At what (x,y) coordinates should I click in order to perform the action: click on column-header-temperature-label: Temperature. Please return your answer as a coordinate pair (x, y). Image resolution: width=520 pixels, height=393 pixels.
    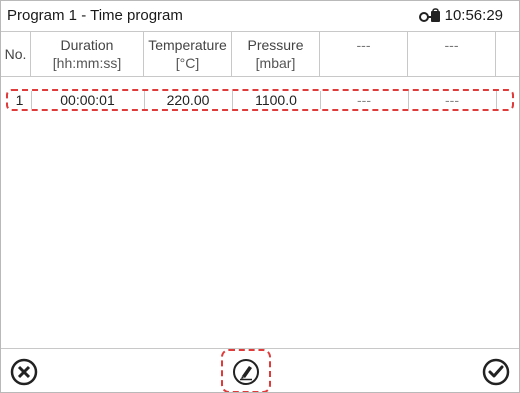
    Looking at the image, I should click on (187, 45).